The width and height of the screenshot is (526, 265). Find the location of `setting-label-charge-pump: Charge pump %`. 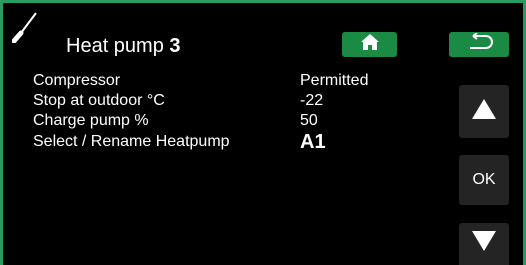

setting-label-charge-pump: Charge pump % is located at coordinates (91, 121).